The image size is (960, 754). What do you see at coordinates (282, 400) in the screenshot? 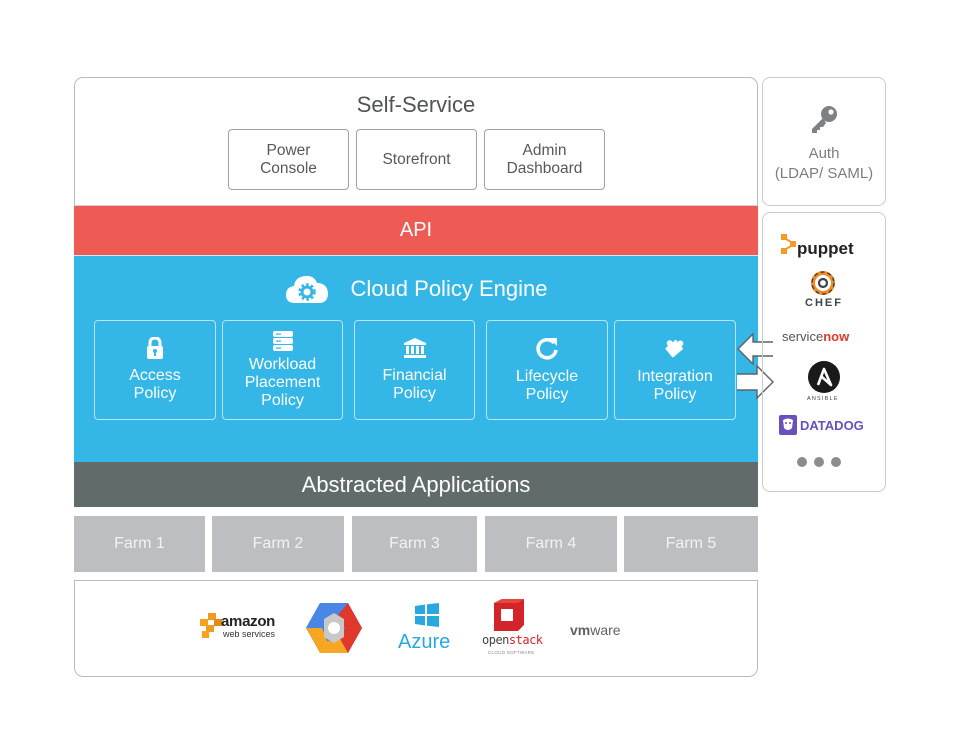
I see `policy-workload-line3: Policy` at bounding box center [282, 400].